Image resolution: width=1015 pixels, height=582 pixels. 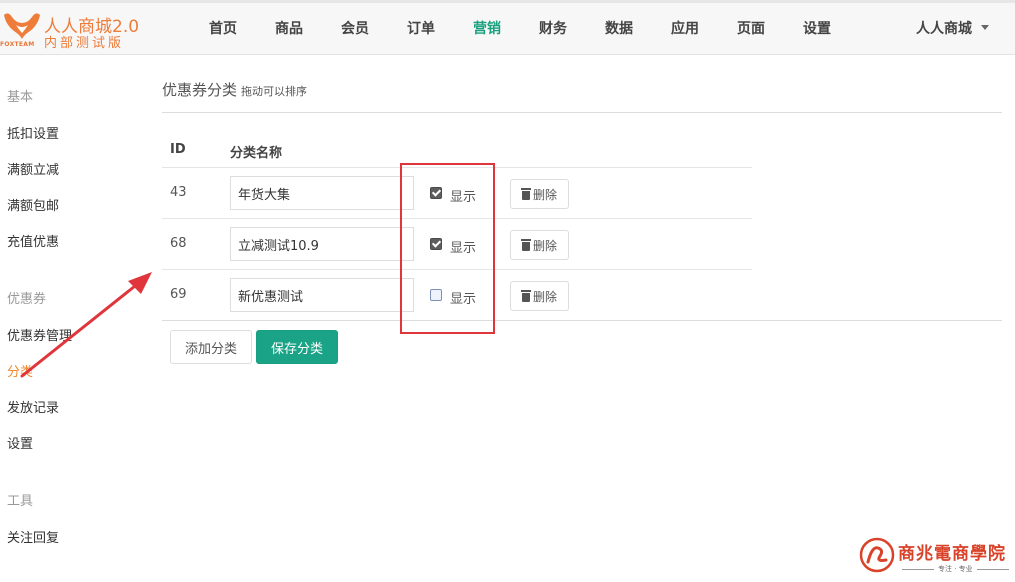 What do you see at coordinates (619, 29) in the screenshot?
I see `nav-item-data: 数据` at bounding box center [619, 29].